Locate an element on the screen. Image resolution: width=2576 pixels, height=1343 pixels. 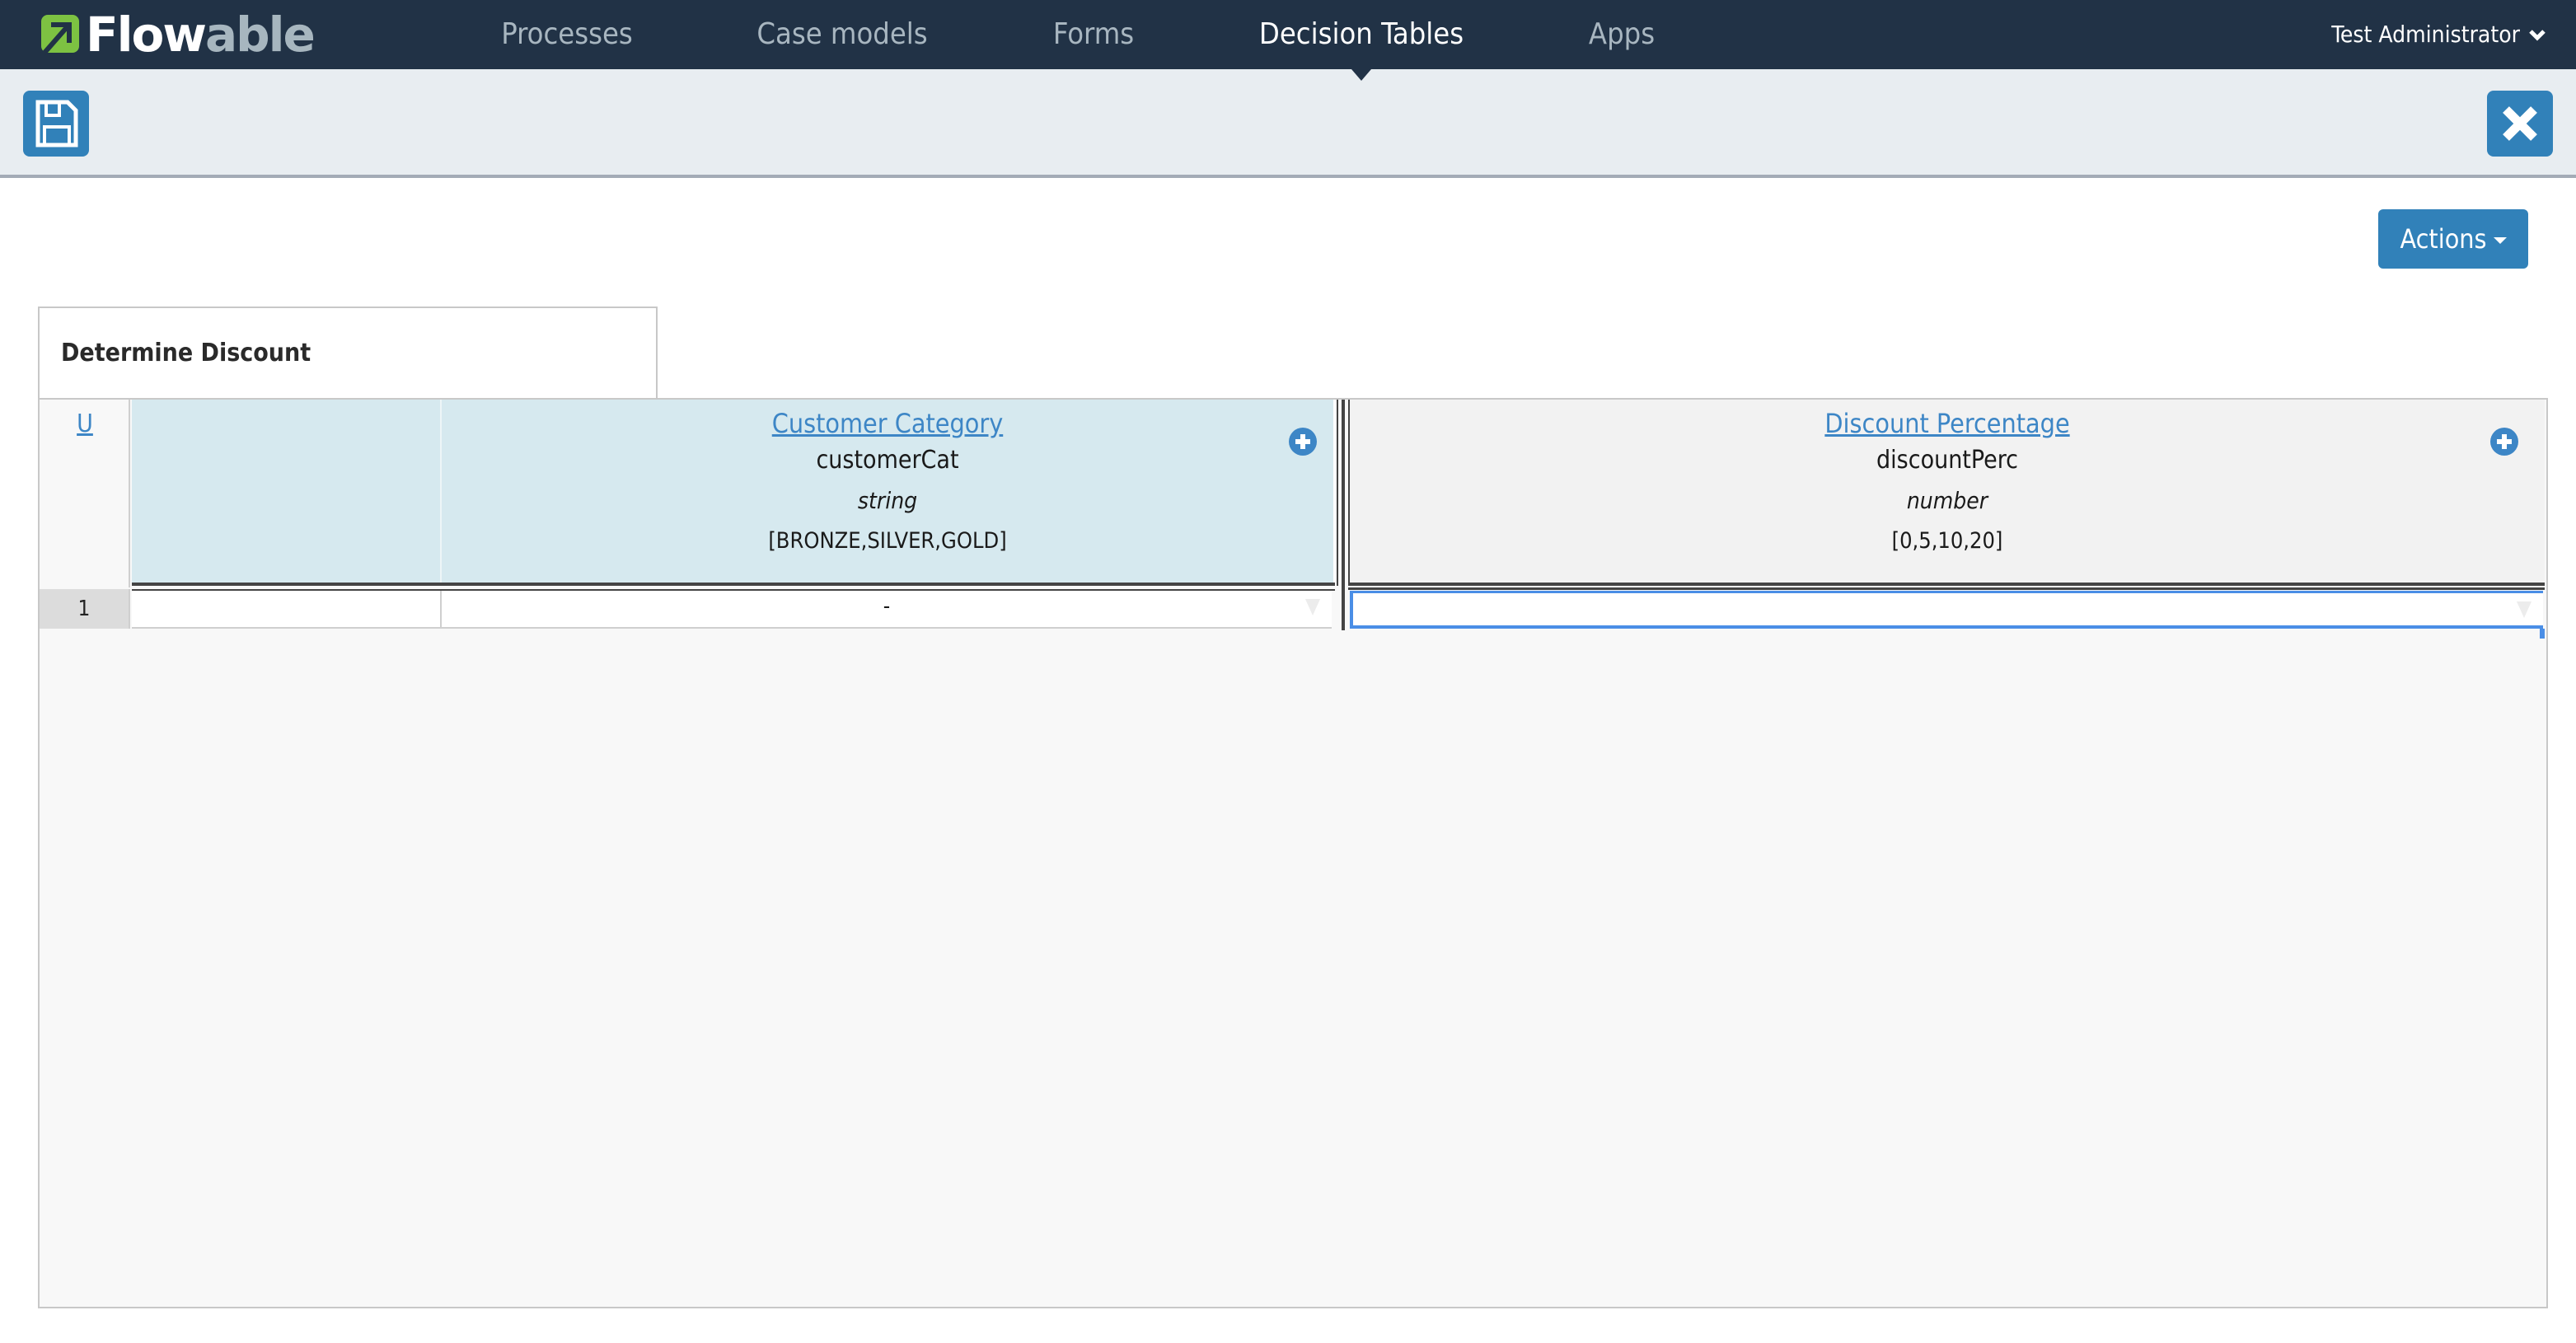
input-output-separator is located at coordinates (1341, 515).